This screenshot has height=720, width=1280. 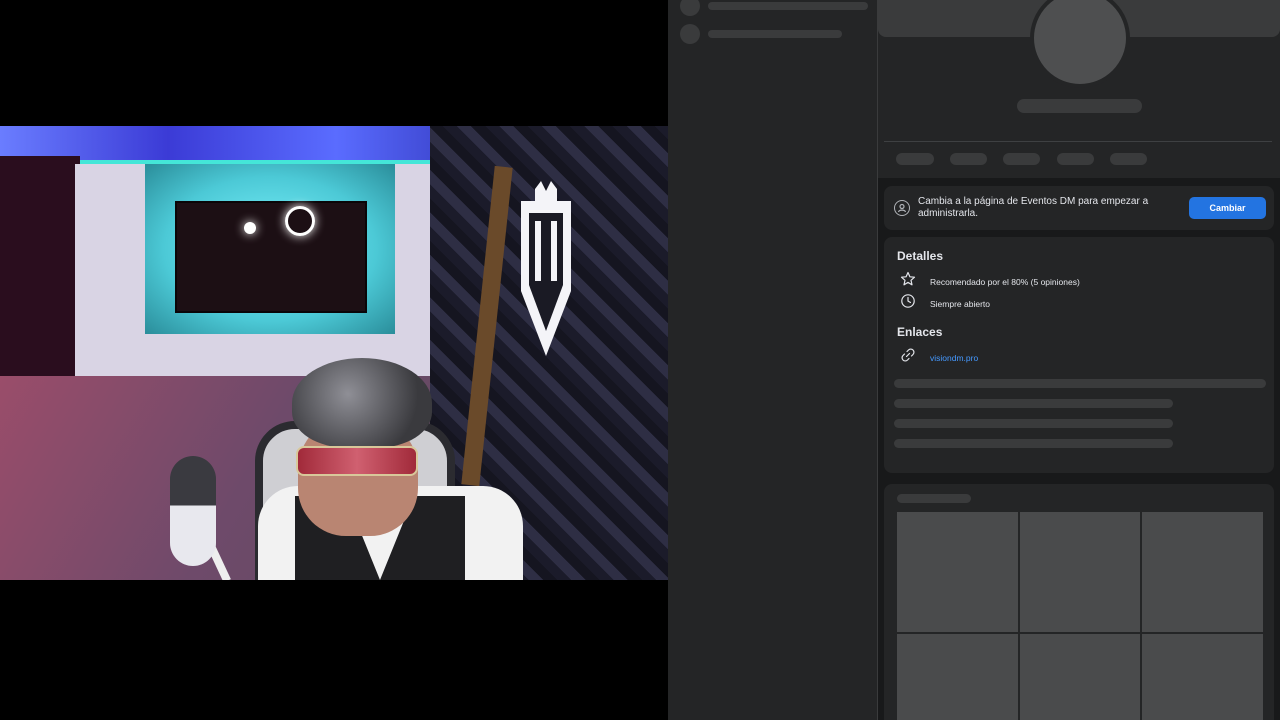 What do you see at coordinates (1227, 208) in the screenshot?
I see `switch-button: Cambiar` at bounding box center [1227, 208].